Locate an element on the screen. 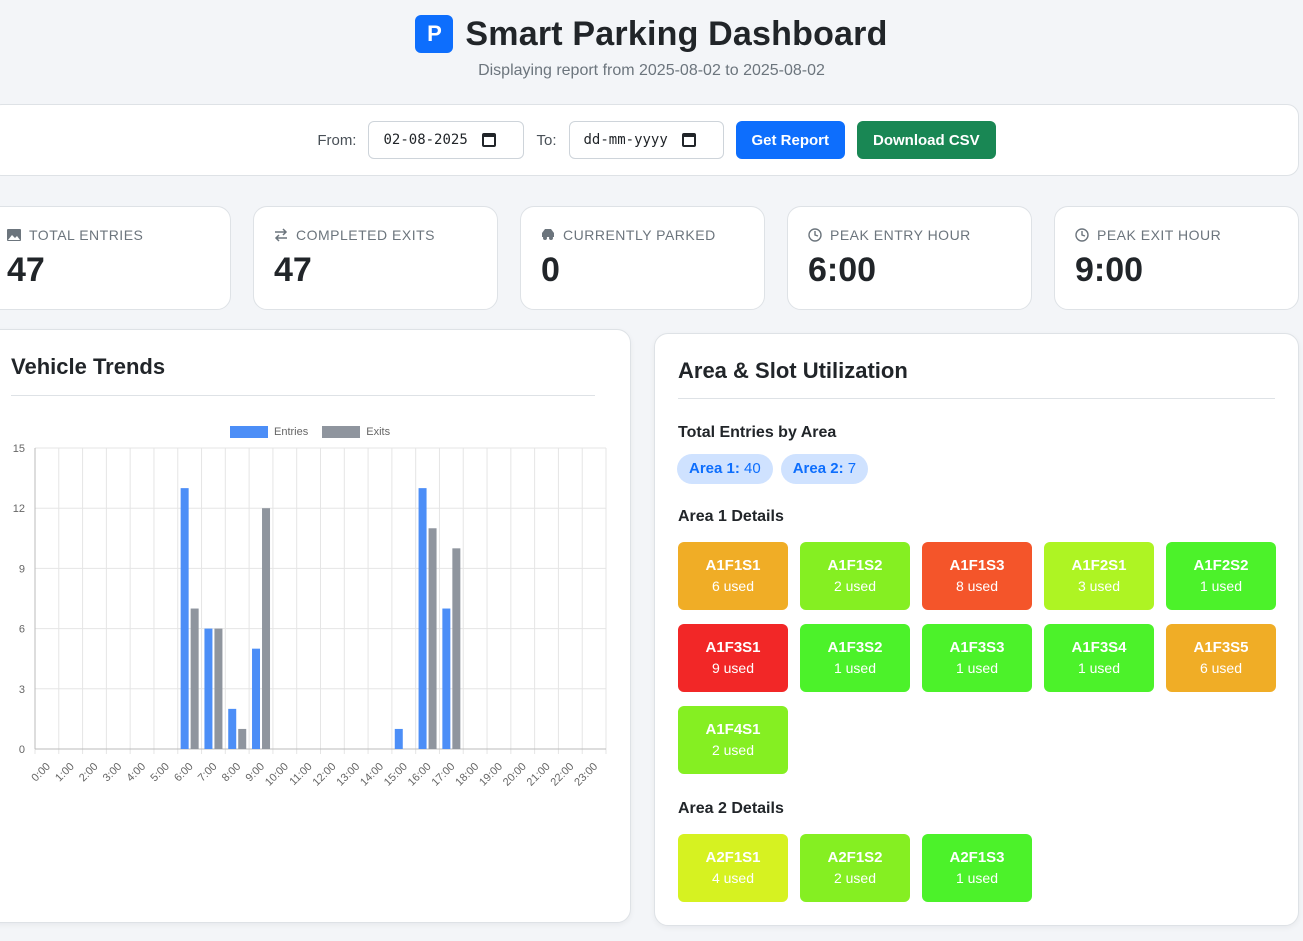 The height and width of the screenshot is (941, 1303). stat-label: TOTAL ENTRIES is located at coordinates (86, 235).